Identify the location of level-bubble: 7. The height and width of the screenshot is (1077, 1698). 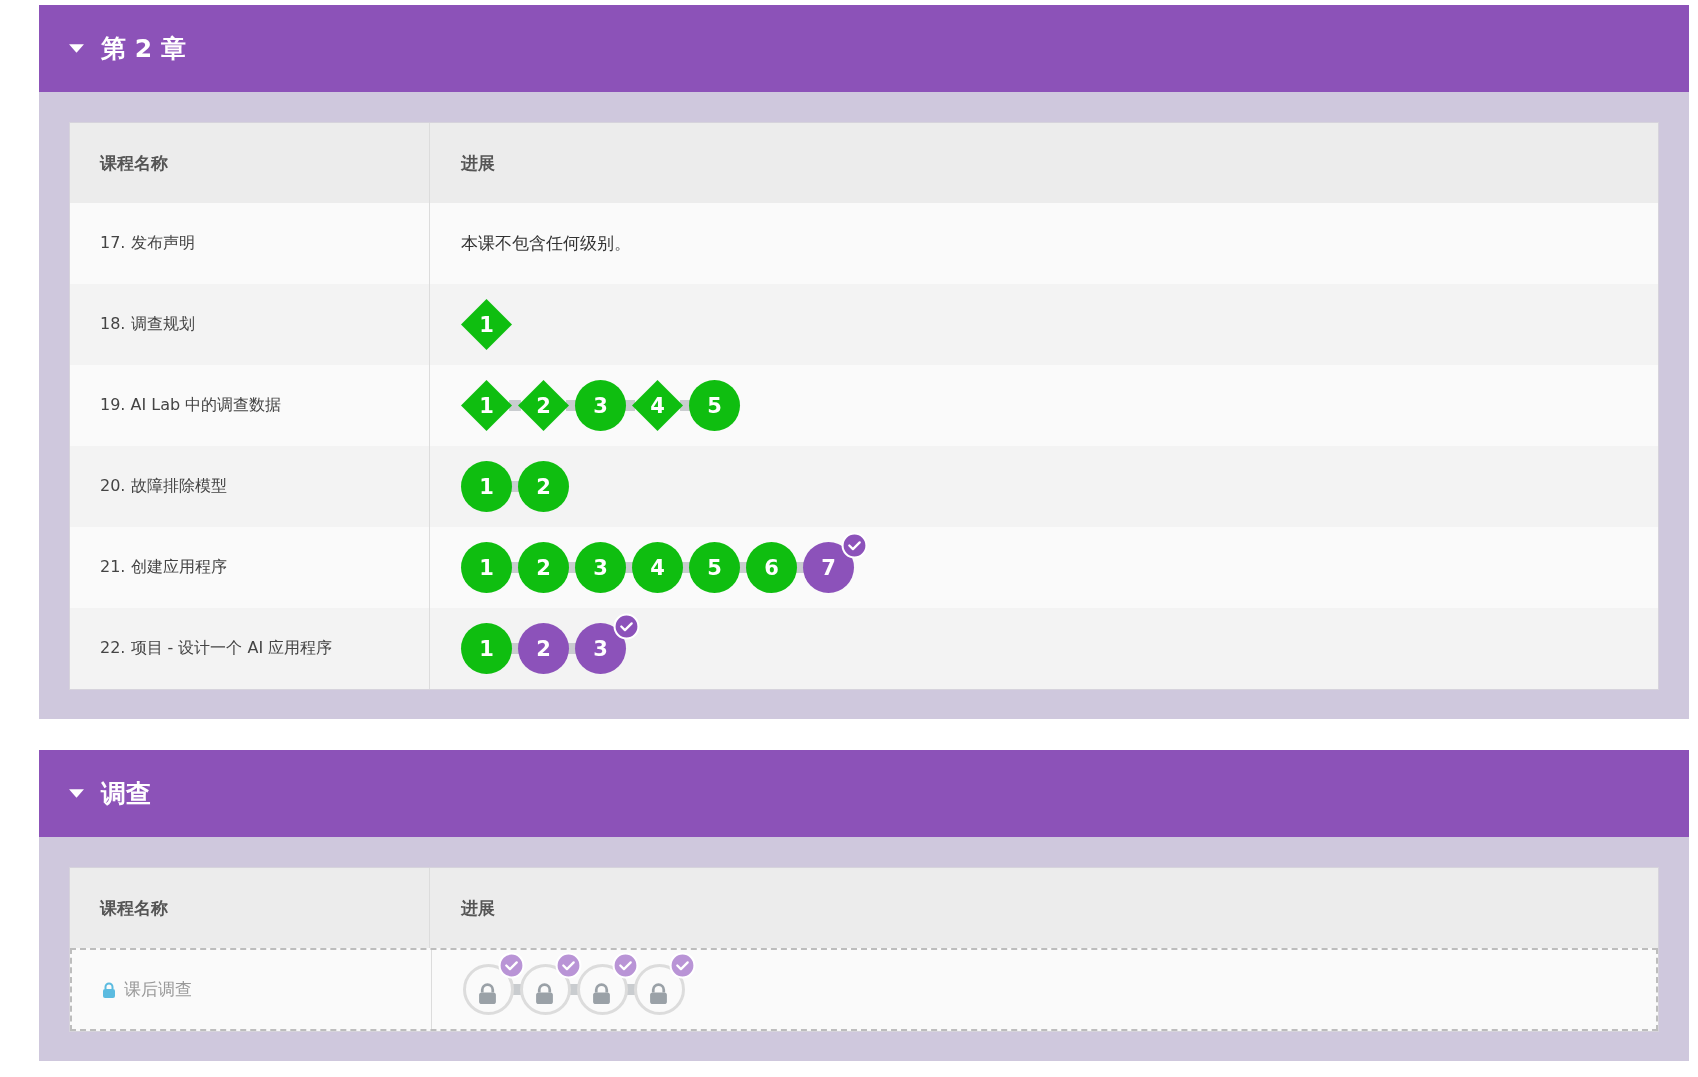
(828, 567).